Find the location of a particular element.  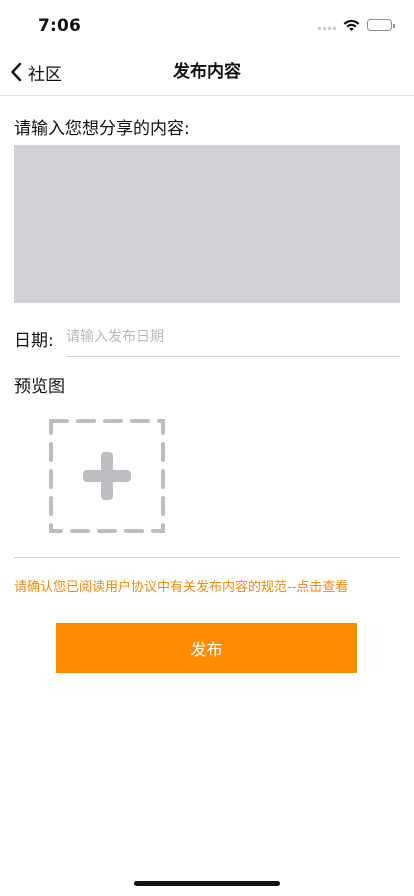

home-indicator is located at coordinates (207, 883).